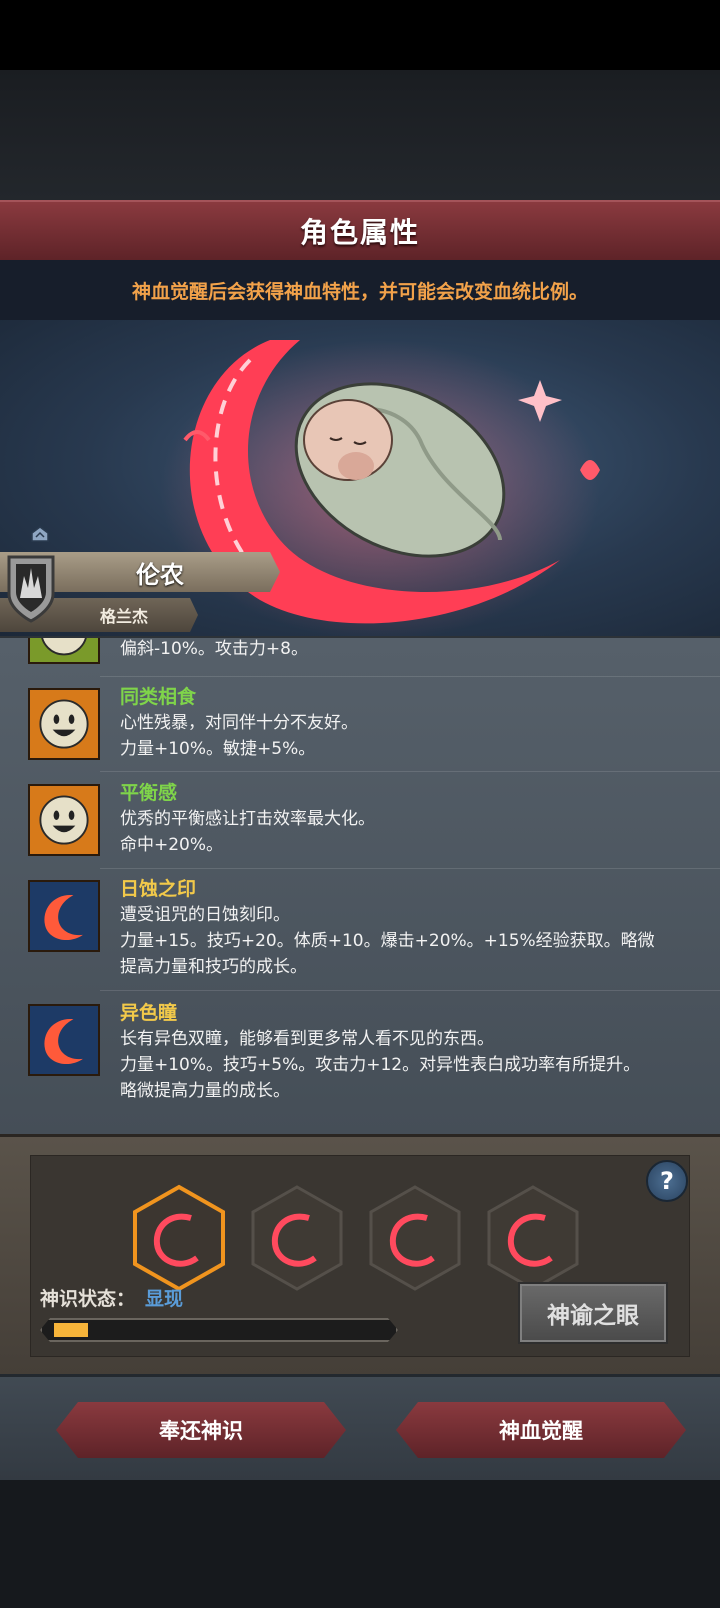  Describe the element at coordinates (541, 1430) in the screenshot. I see `divine-awaken-button: 神血觉醒` at that location.